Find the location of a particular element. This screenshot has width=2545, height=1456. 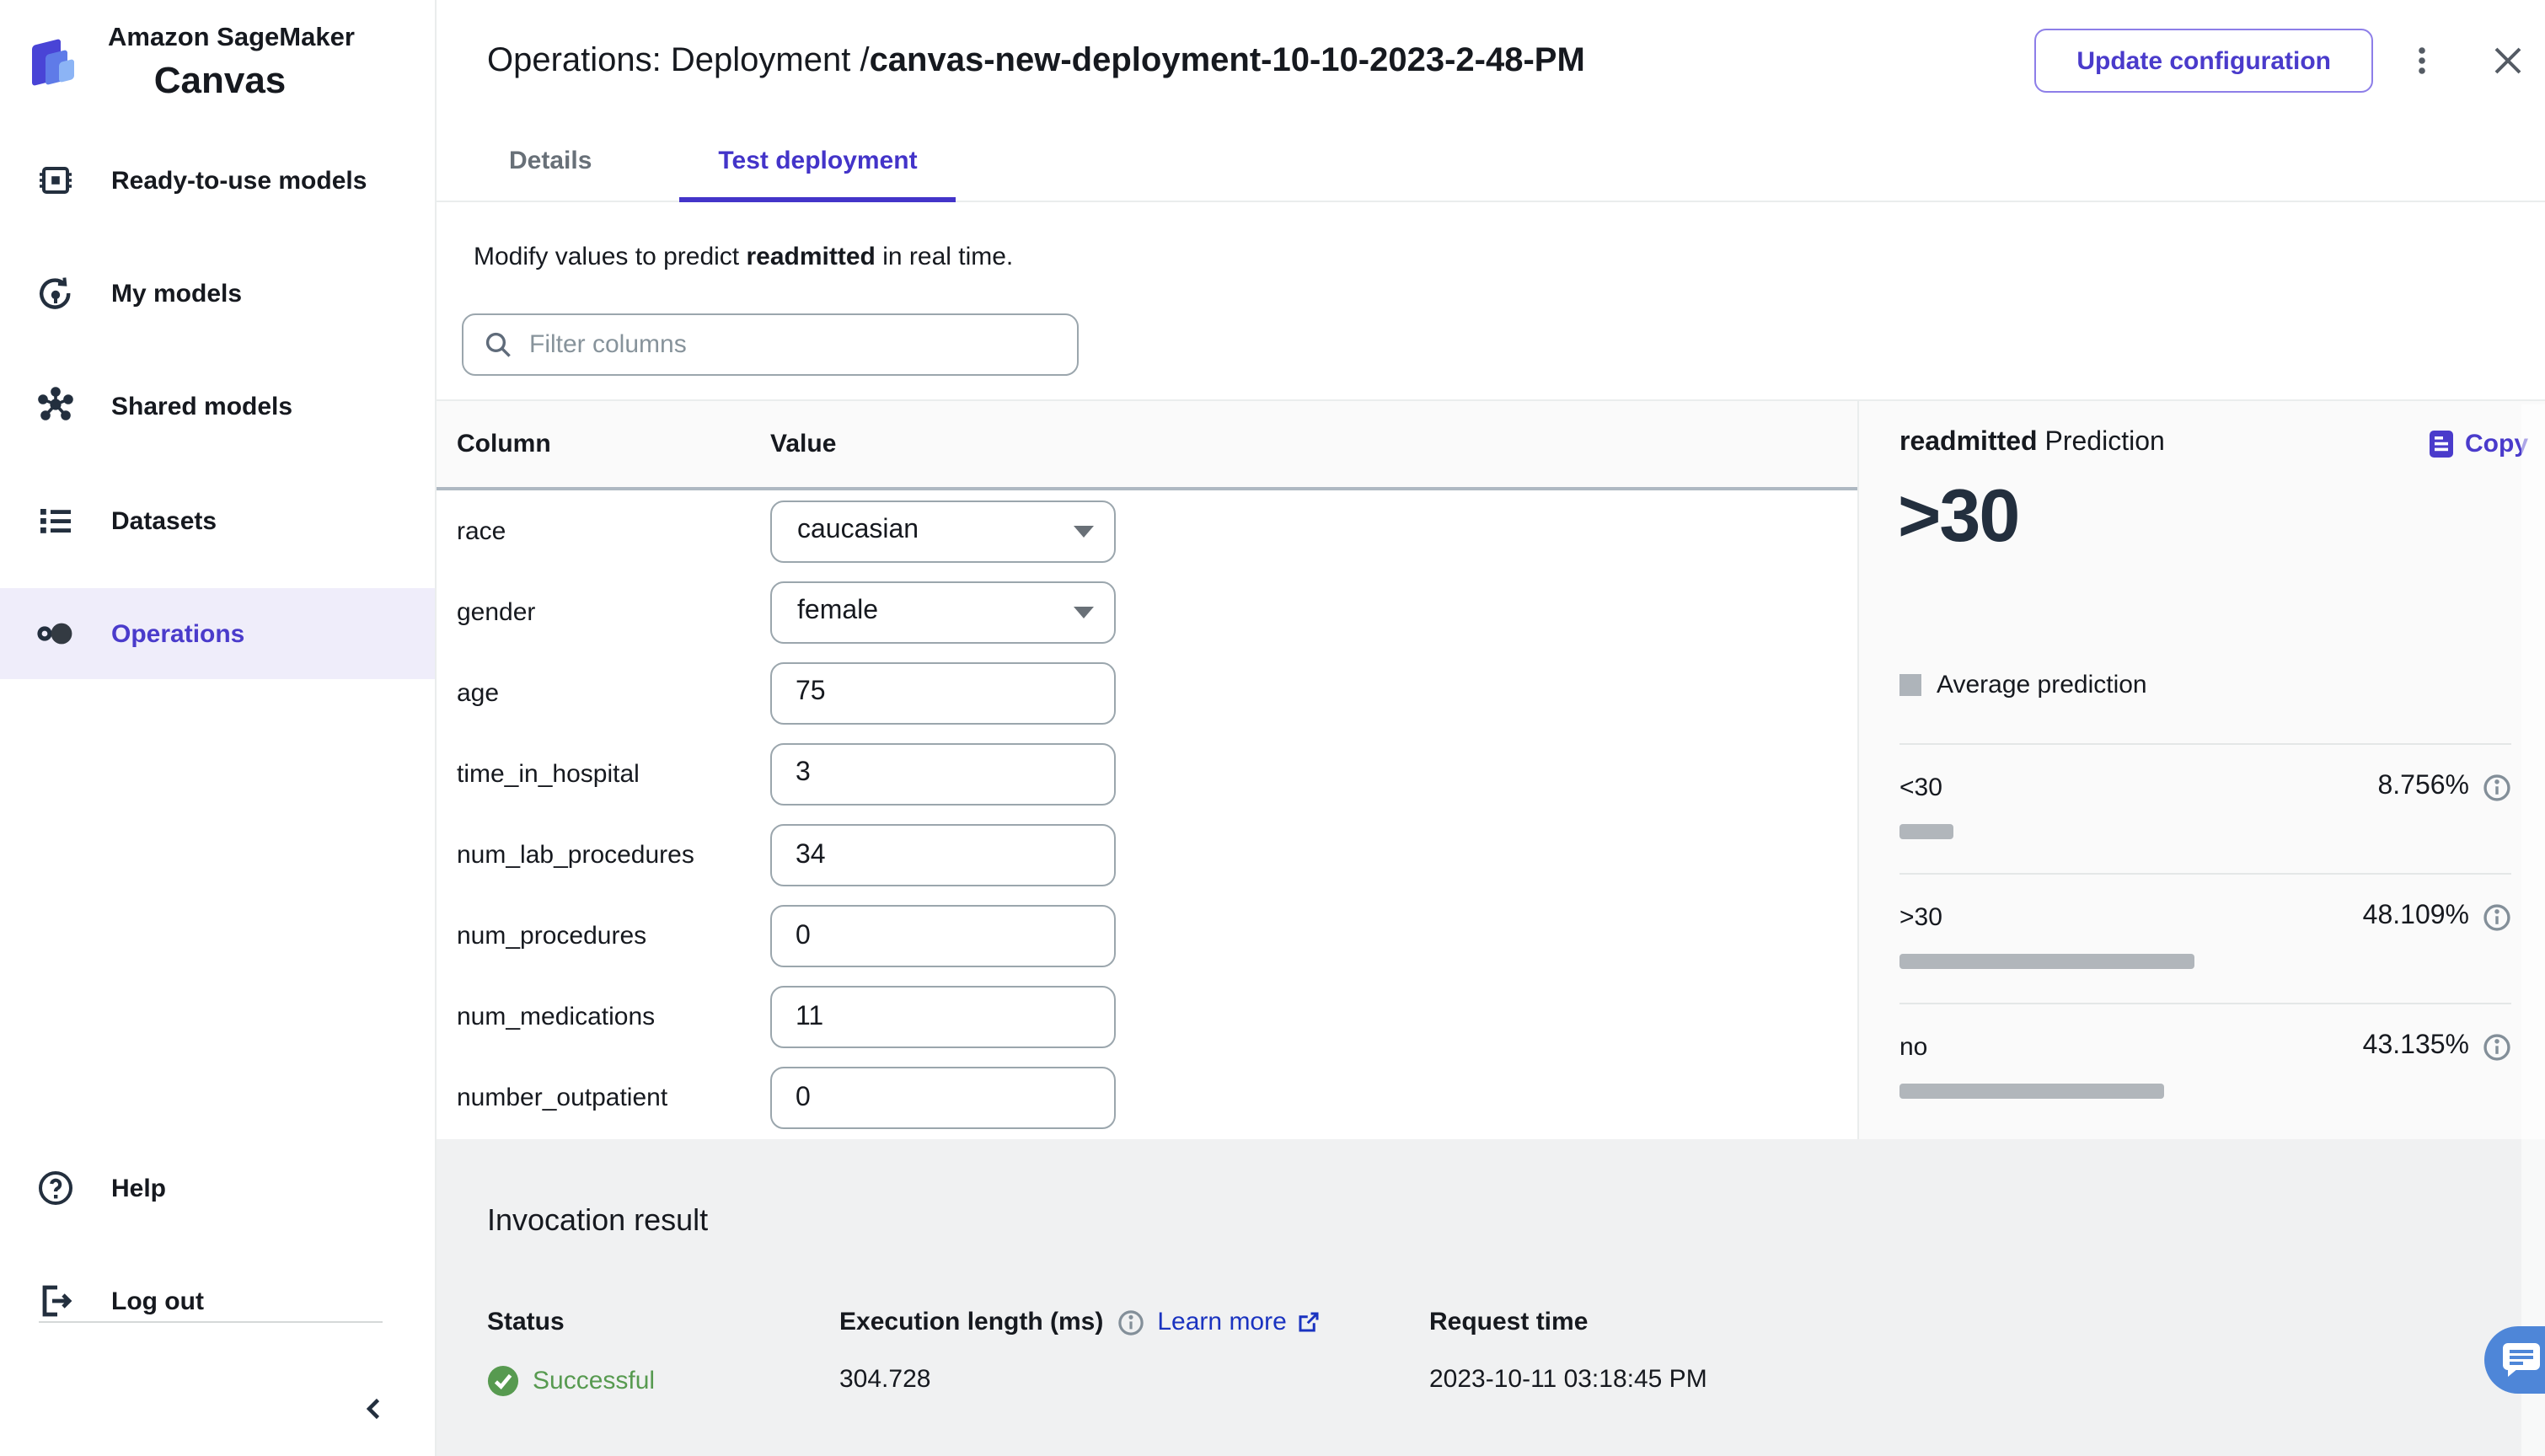

chat-widget-button is located at coordinates (2514, 1360).